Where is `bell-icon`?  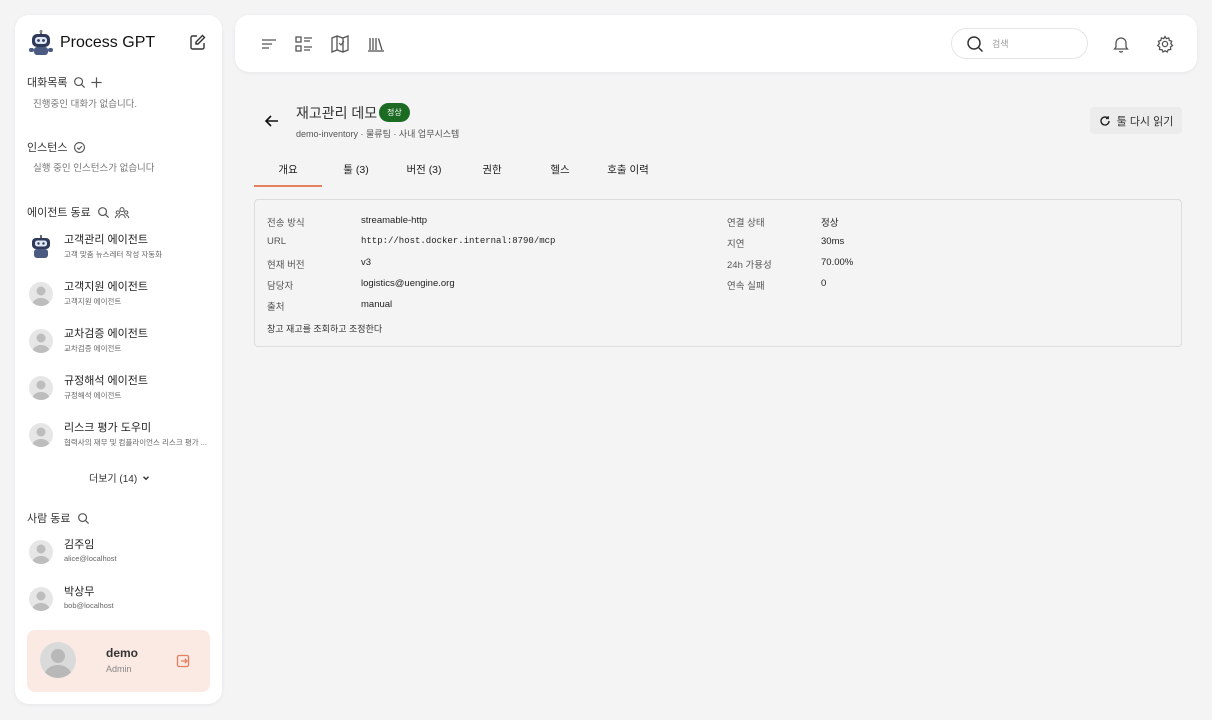 bell-icon is located at coordinates (1121, 44).